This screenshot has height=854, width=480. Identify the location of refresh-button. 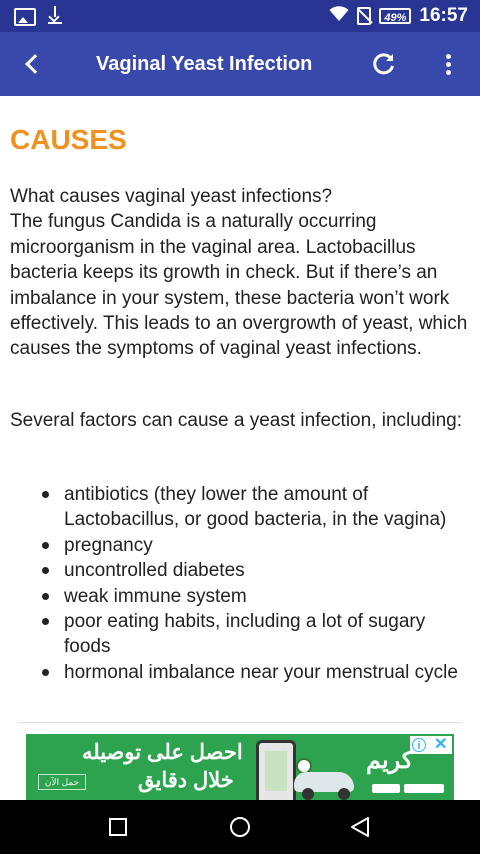
(384, 64).